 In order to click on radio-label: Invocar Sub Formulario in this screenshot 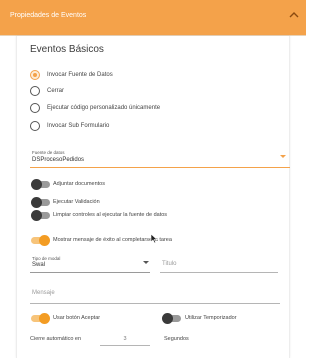, I will do `click(78, 126)`.